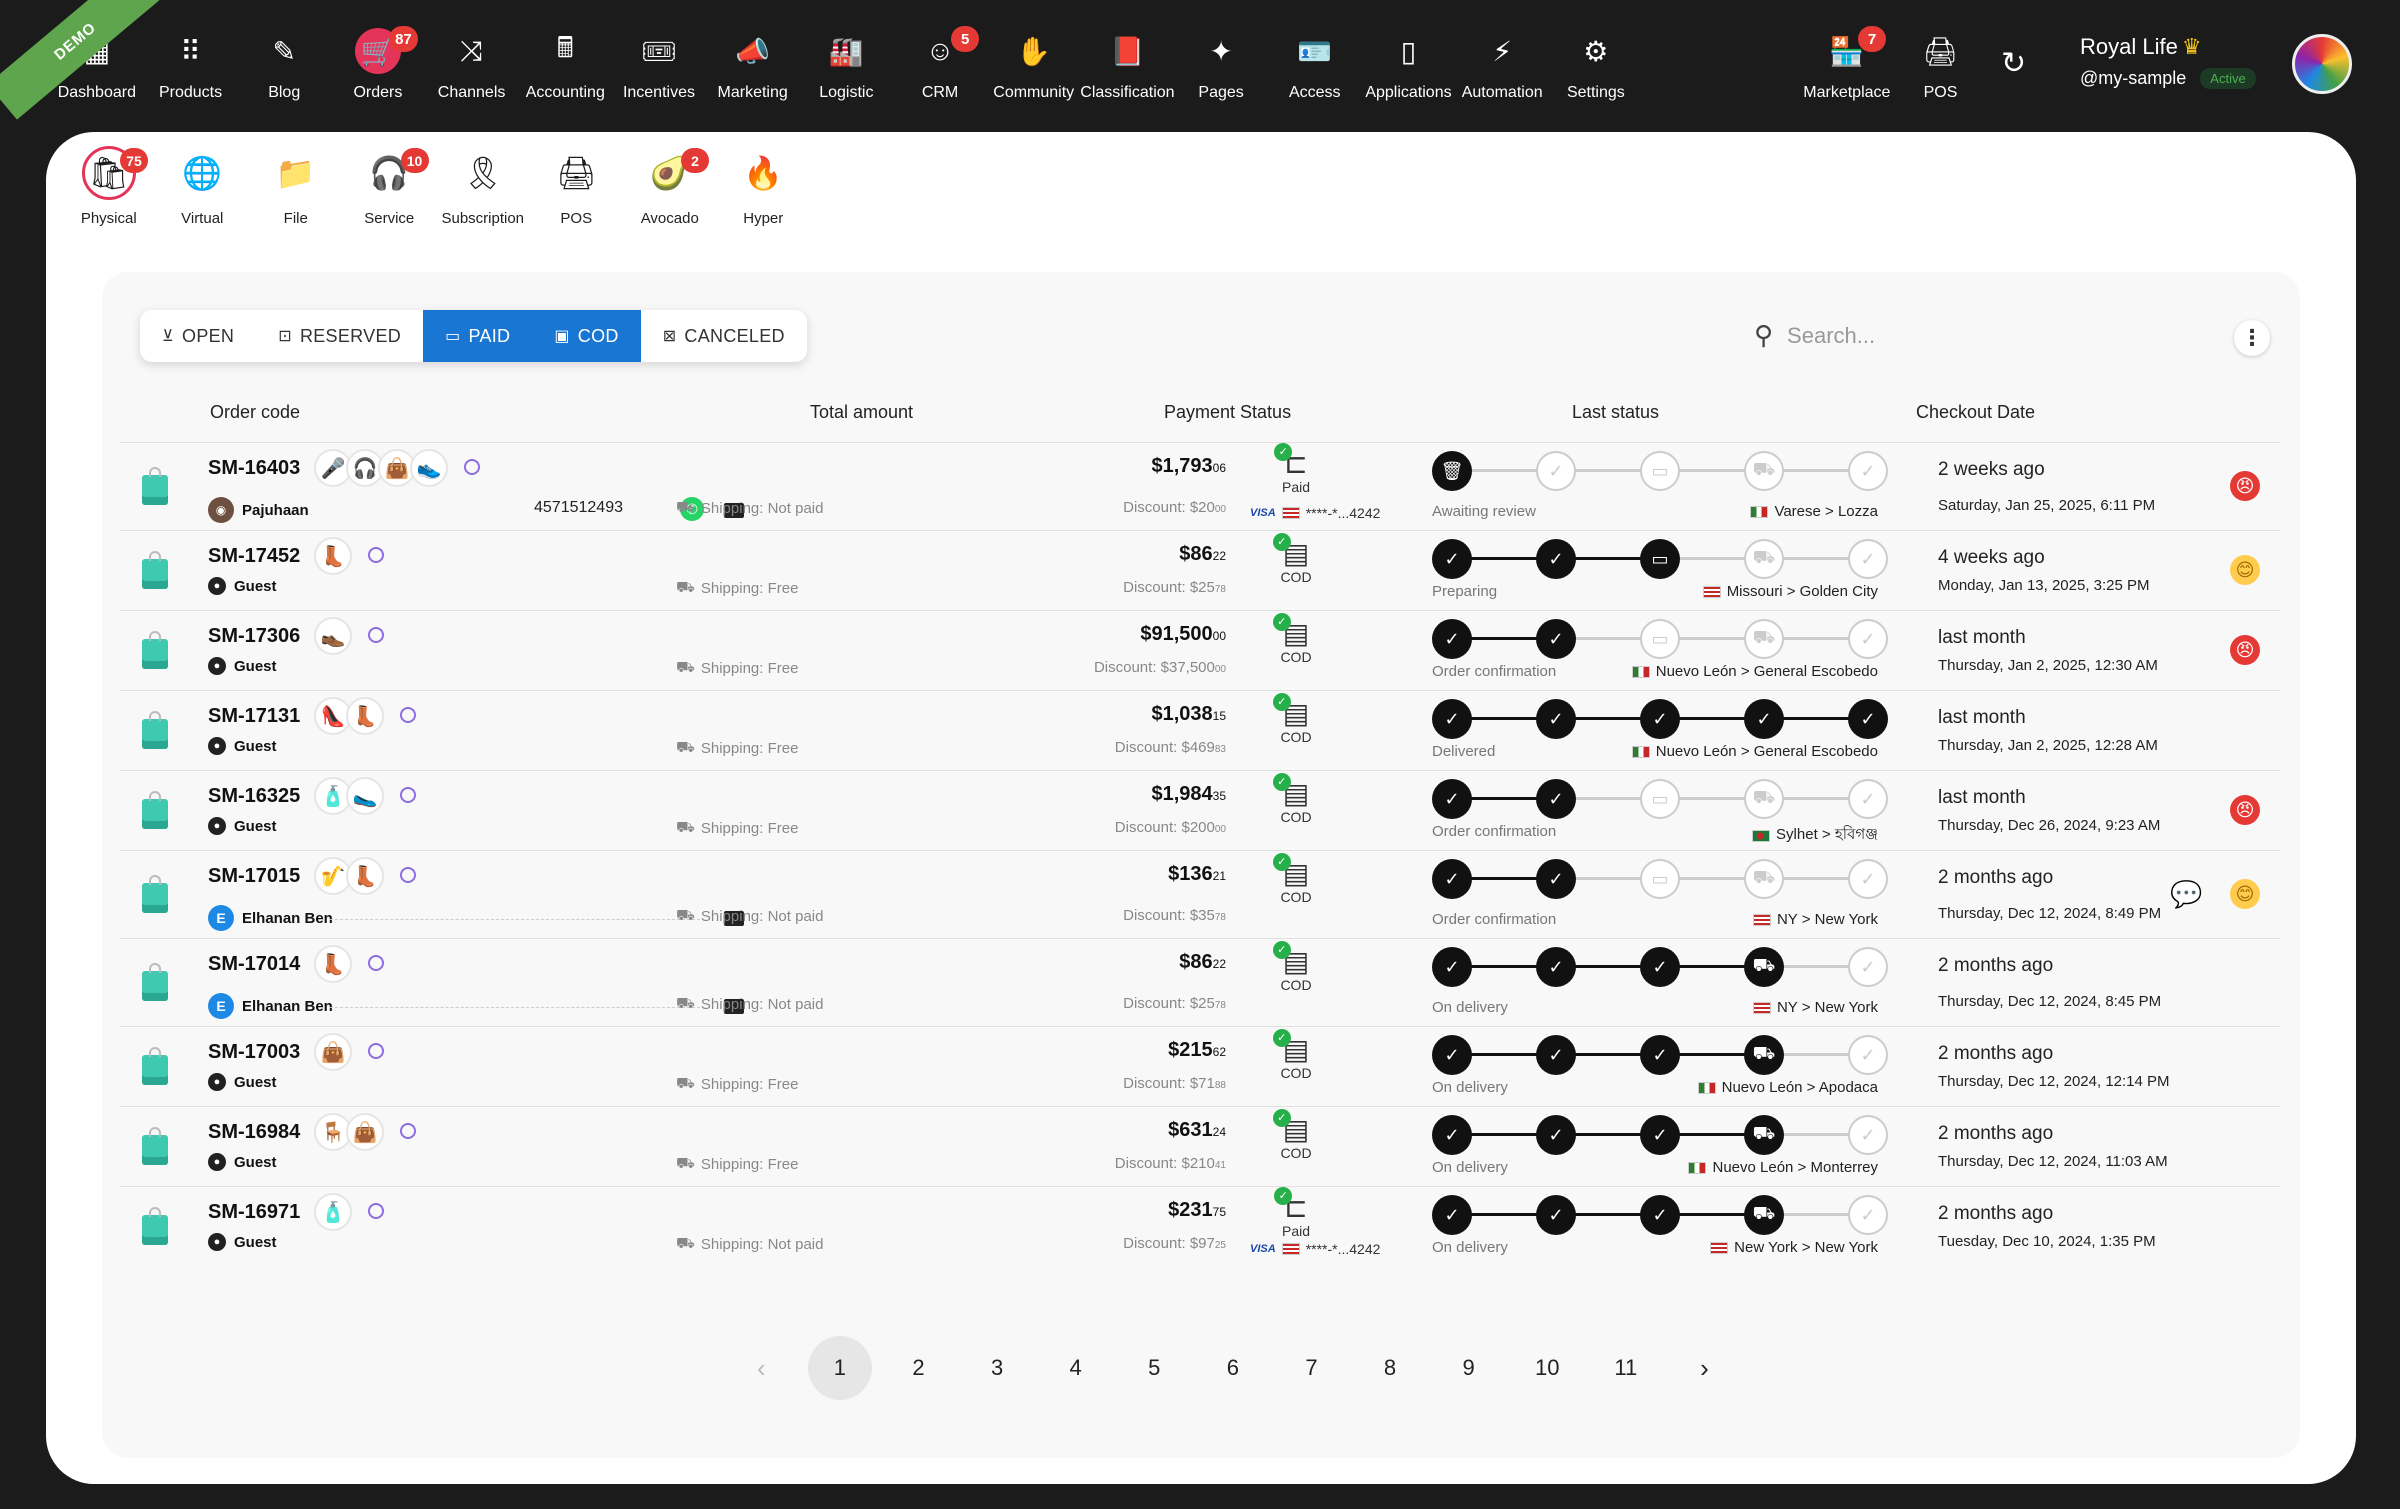 The image size is (2400, 1509). Describe the element at coordinates (1233, 1368) in the screenshot. I see `page-6-button: 6` at that location.